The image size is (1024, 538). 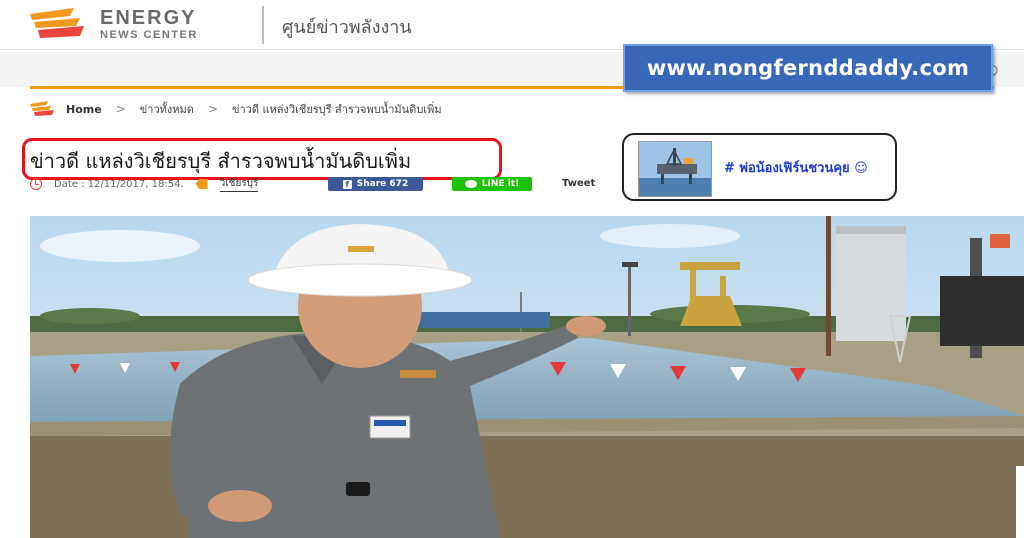 I want to click on article-date: Date : 12/11/2017, 18:54., so click(x=119, y=184).